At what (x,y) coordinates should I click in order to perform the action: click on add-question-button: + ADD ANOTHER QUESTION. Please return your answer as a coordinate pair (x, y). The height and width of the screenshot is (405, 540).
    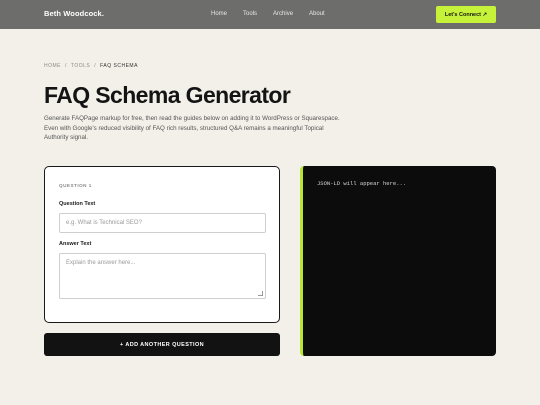
    Looking at the image, I should click on (162, 344).